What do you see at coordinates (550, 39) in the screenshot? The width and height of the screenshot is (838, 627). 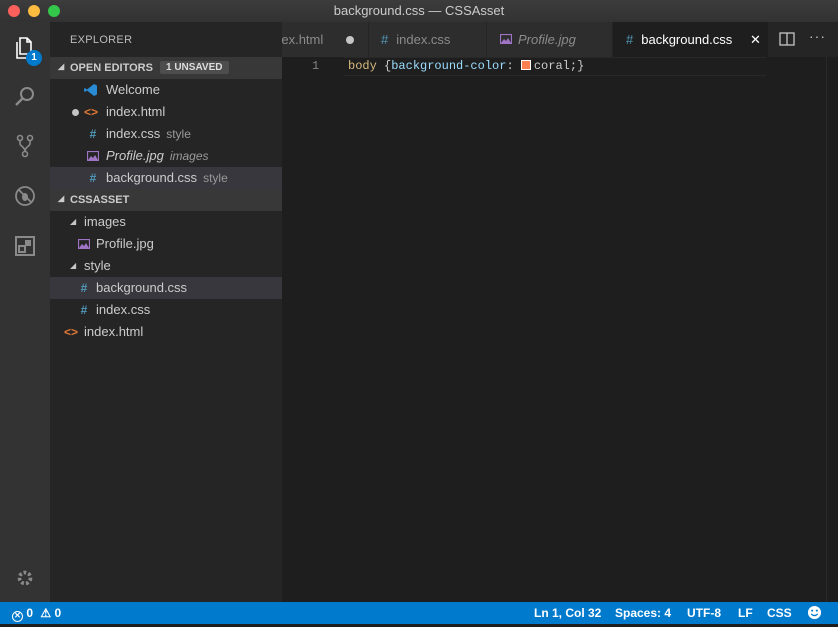 I see `tab-profile-jpg: Profile.jpg` at bounding box center [550, 39].